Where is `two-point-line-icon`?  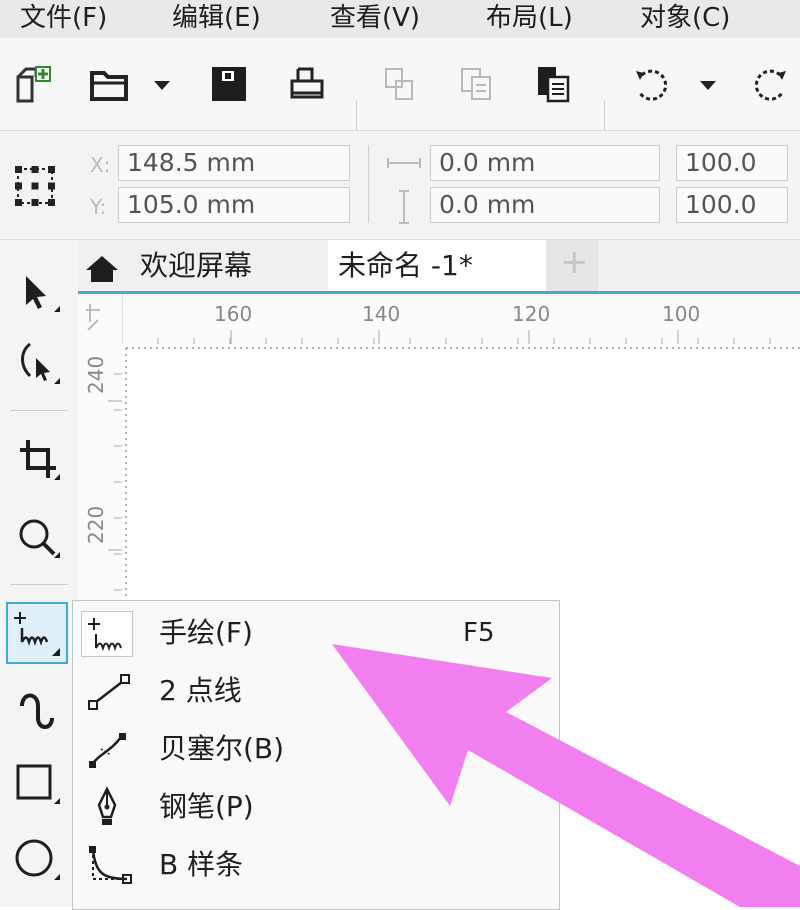
two-point-line-icon is located at coordinates (107, 692).